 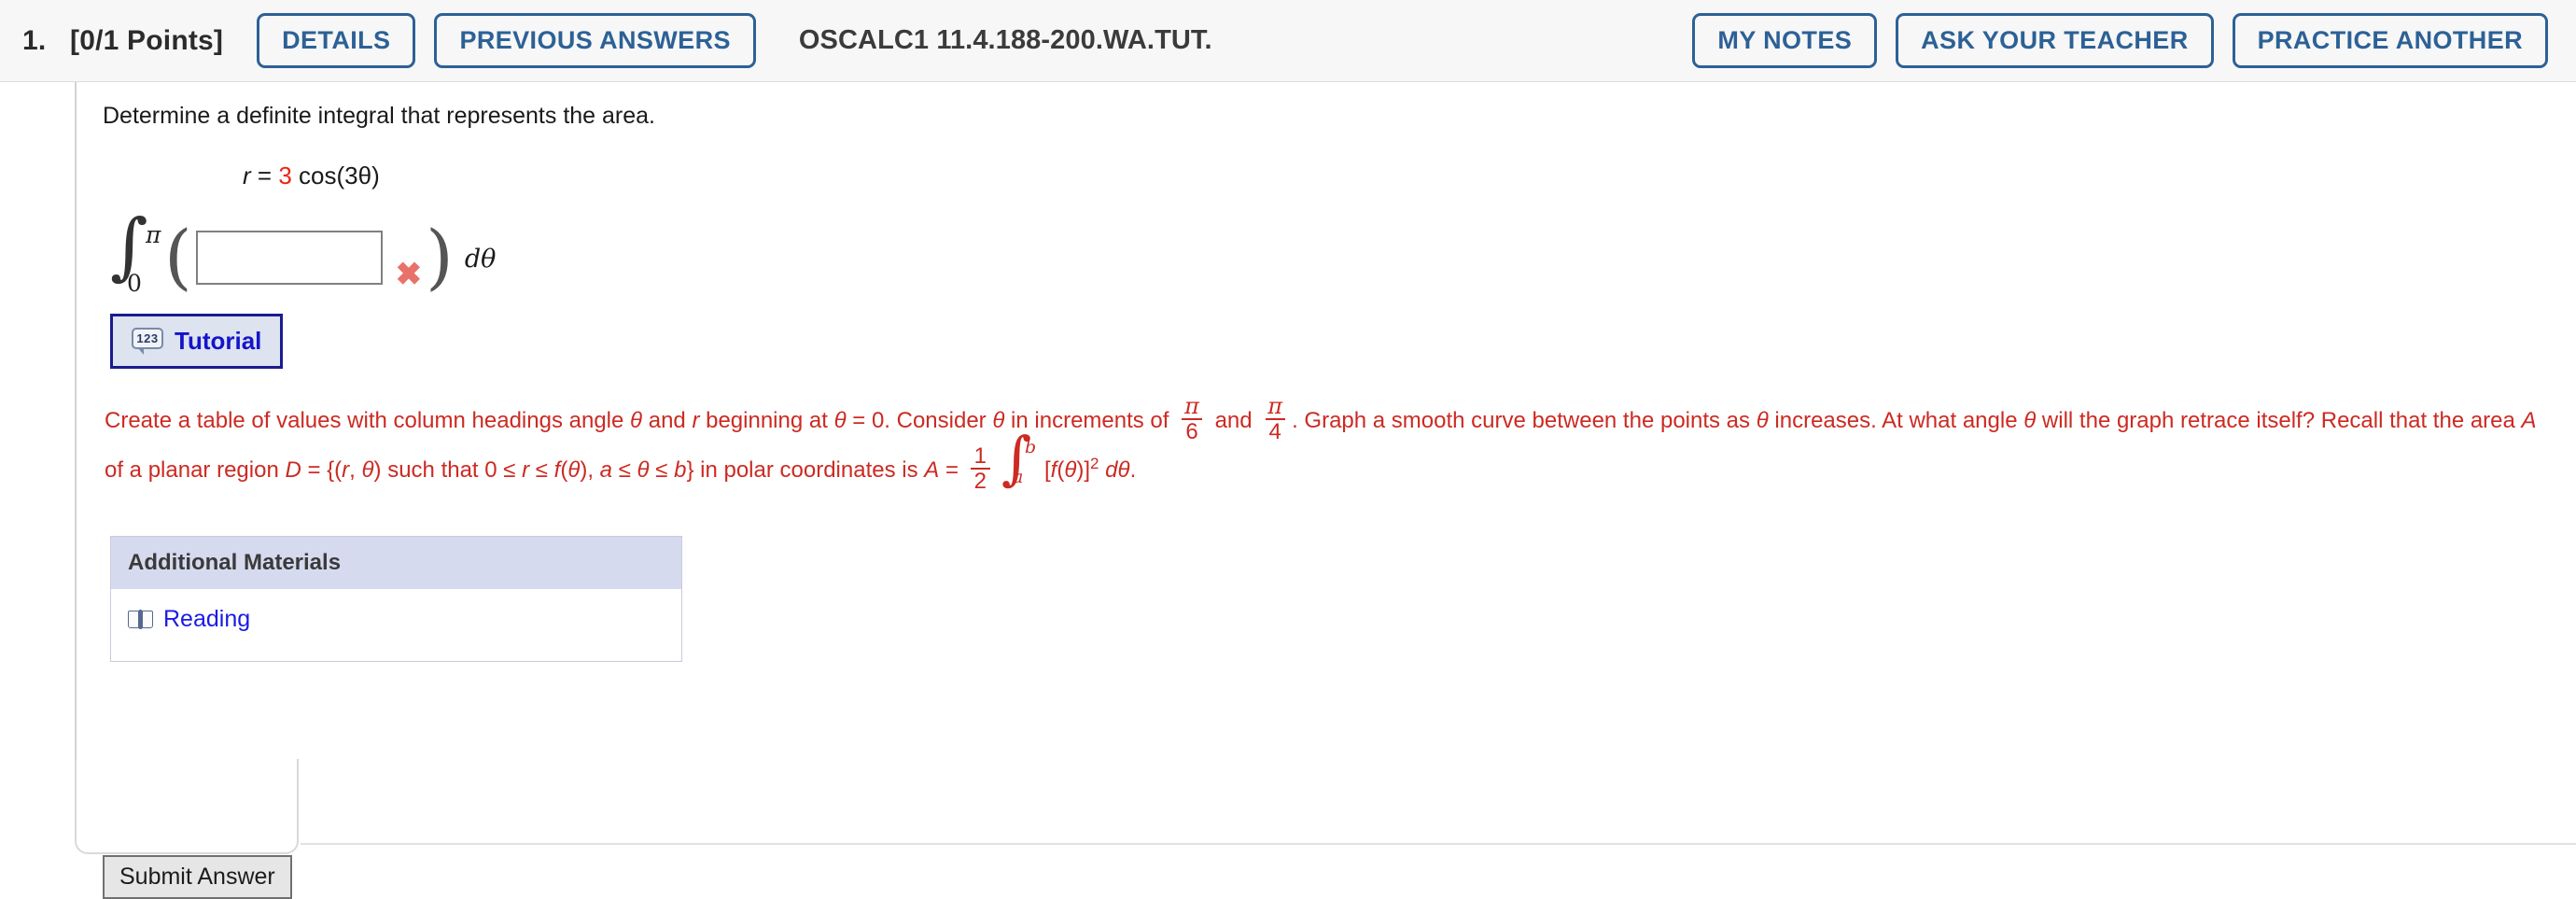 I want to click on submit-answer-button: Submit Answer, so click(x=197, y=877).